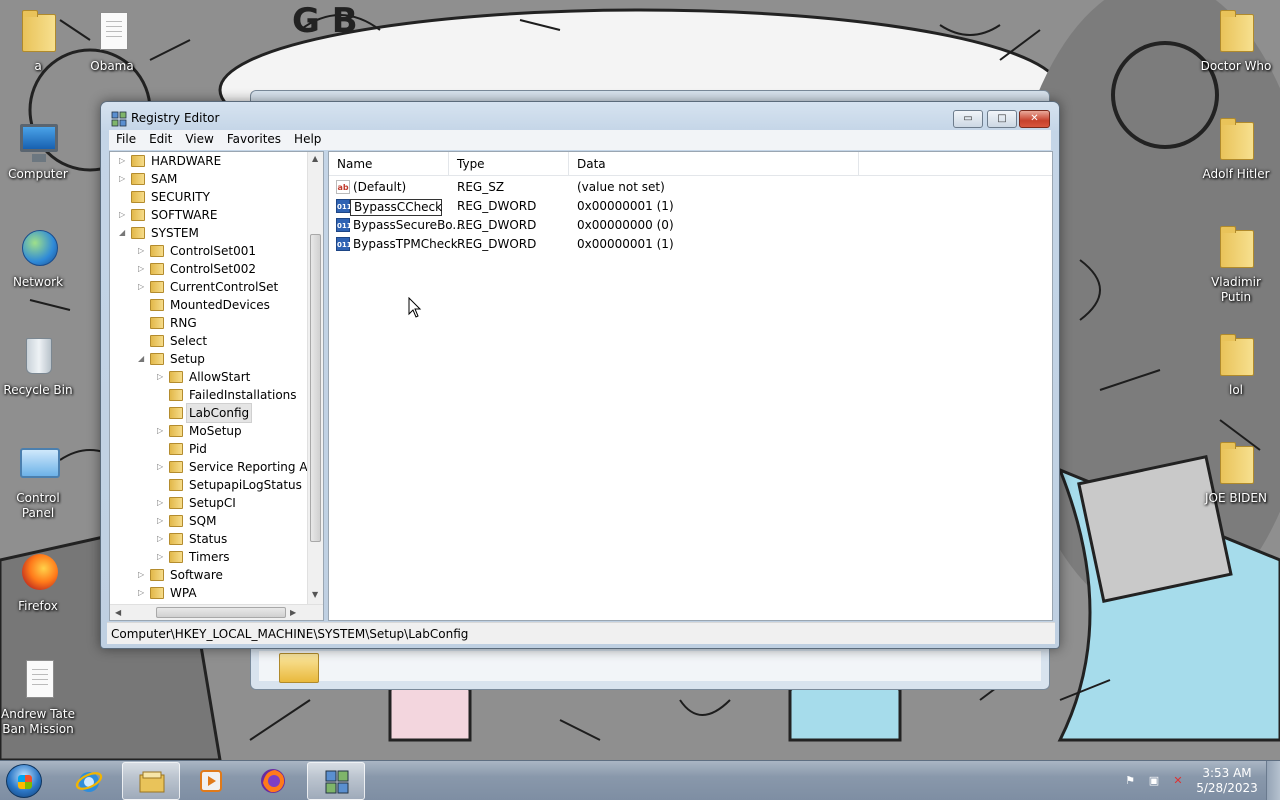  I want to click on tree-node-failedinstallations: FailedInstallations, so click(228, 395).